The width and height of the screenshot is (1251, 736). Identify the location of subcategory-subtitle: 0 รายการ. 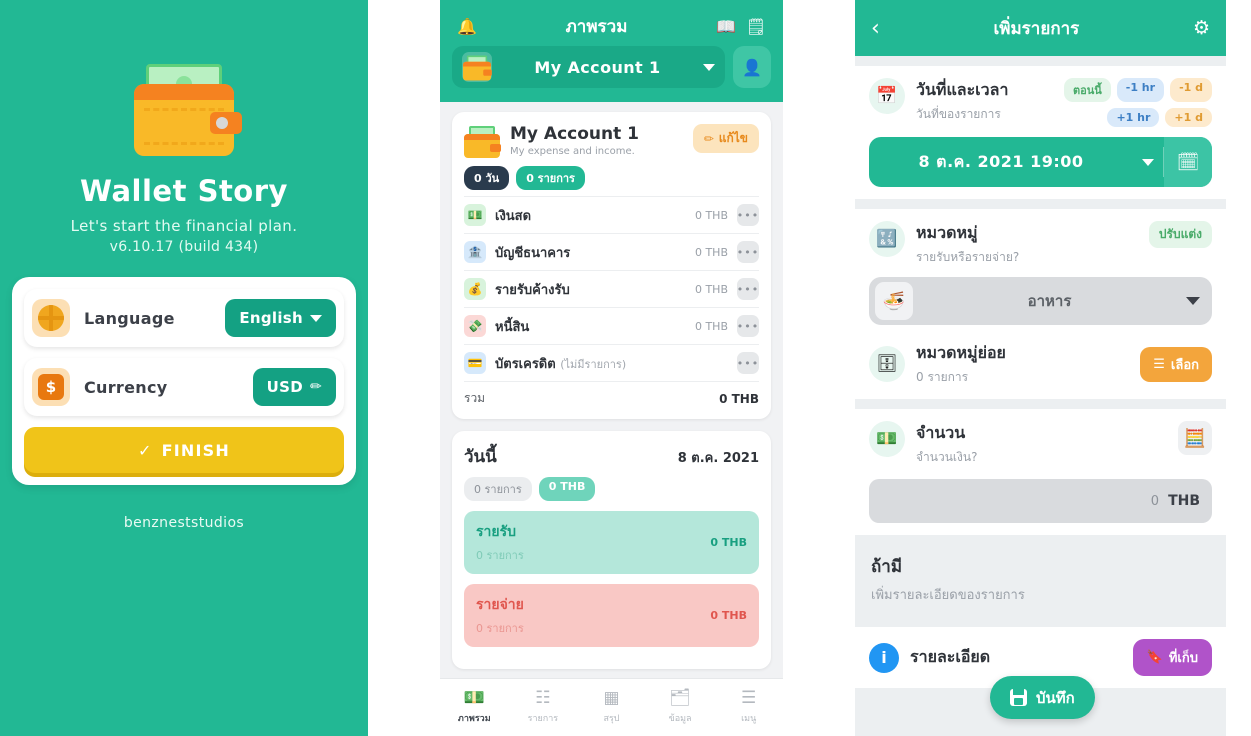
(942, 377).